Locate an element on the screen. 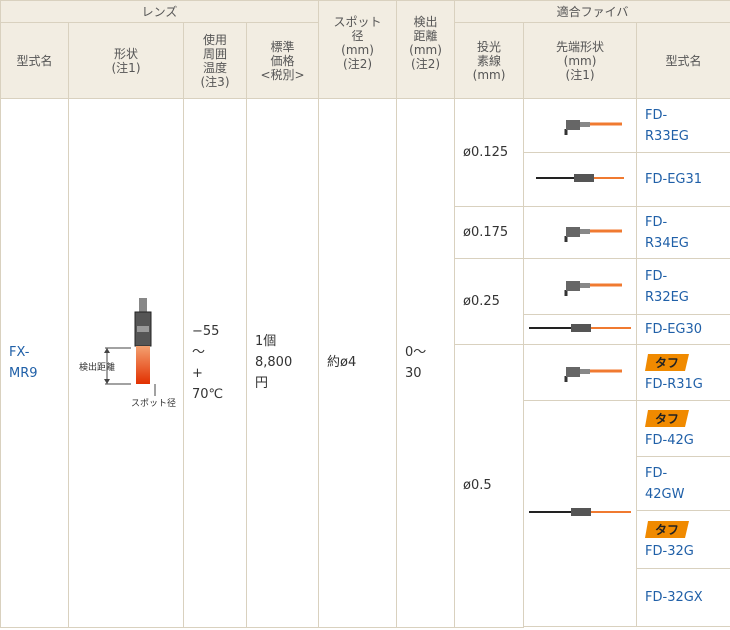  distance-label: 検出距離 is located at coordinates (97, 367).